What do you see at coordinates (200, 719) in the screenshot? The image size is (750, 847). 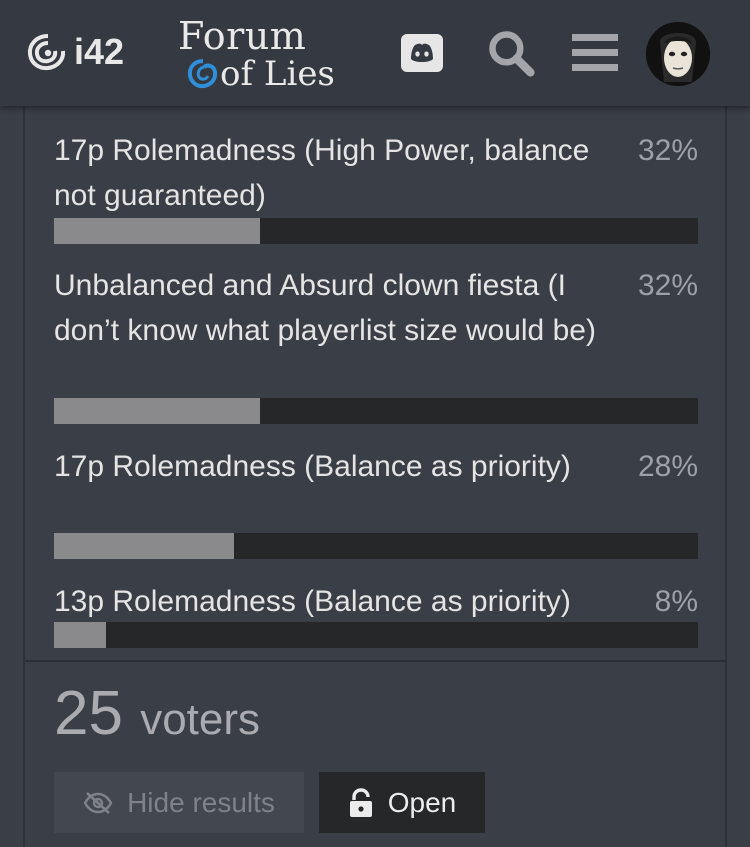 I see `voters-label: voters` at bounding box center [200, 719].